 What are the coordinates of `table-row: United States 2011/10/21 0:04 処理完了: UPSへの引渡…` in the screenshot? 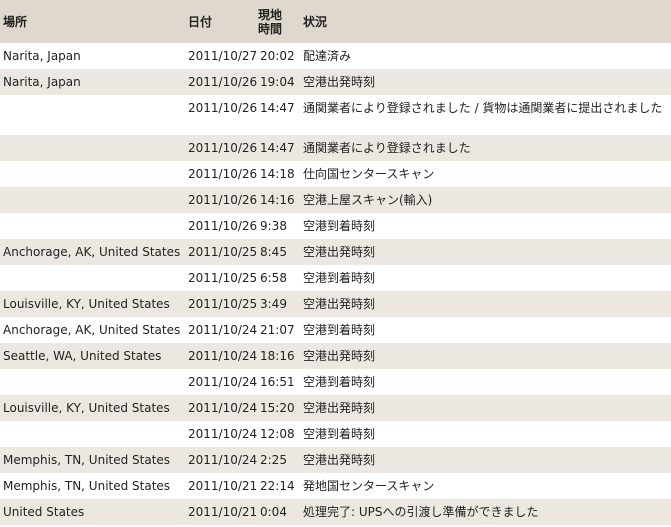 It's located at (335, 512).